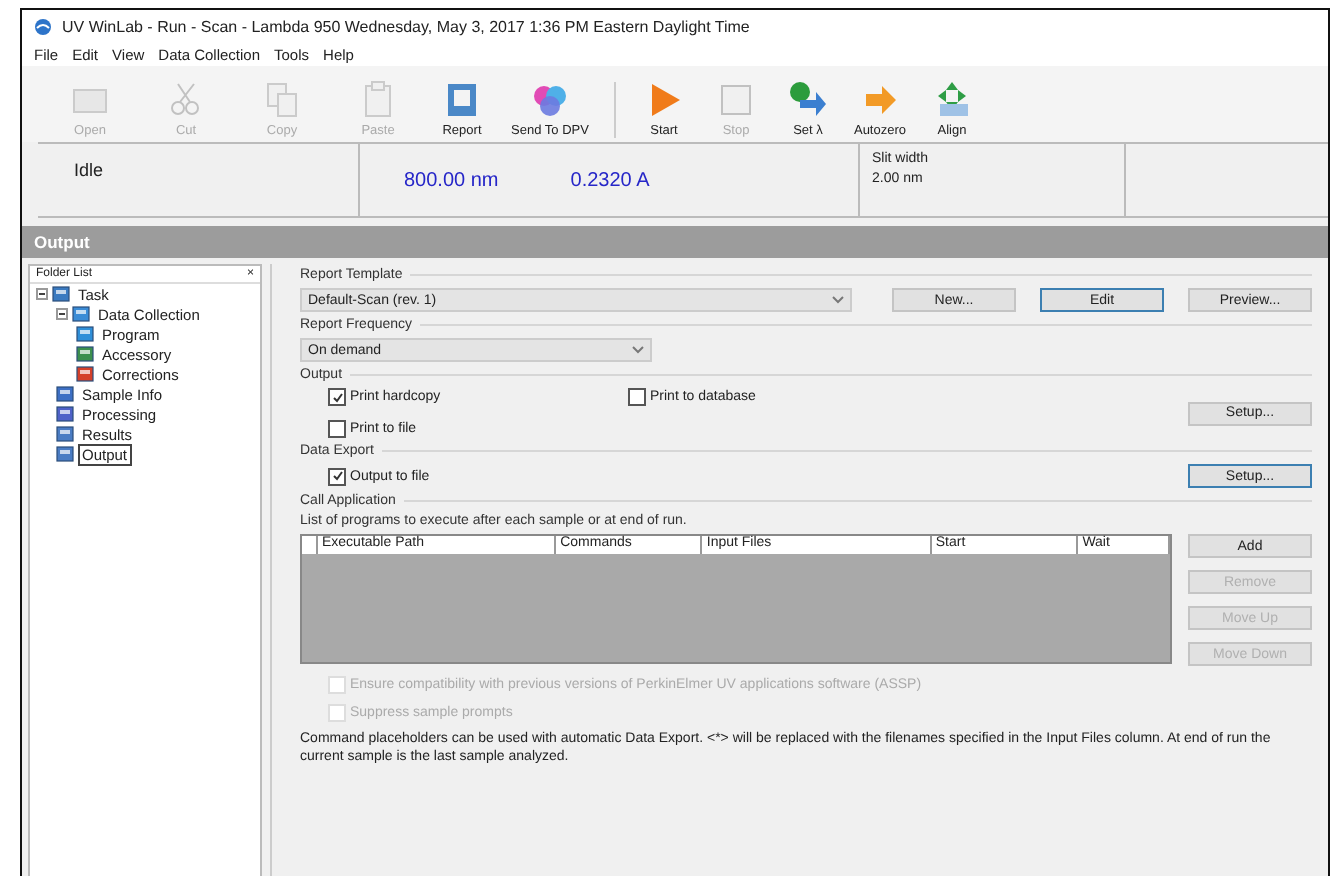 Image resolution: width=1340 pixels, height=876 pixels. I want to click on instrument-state: Idle, so click(89, 171).